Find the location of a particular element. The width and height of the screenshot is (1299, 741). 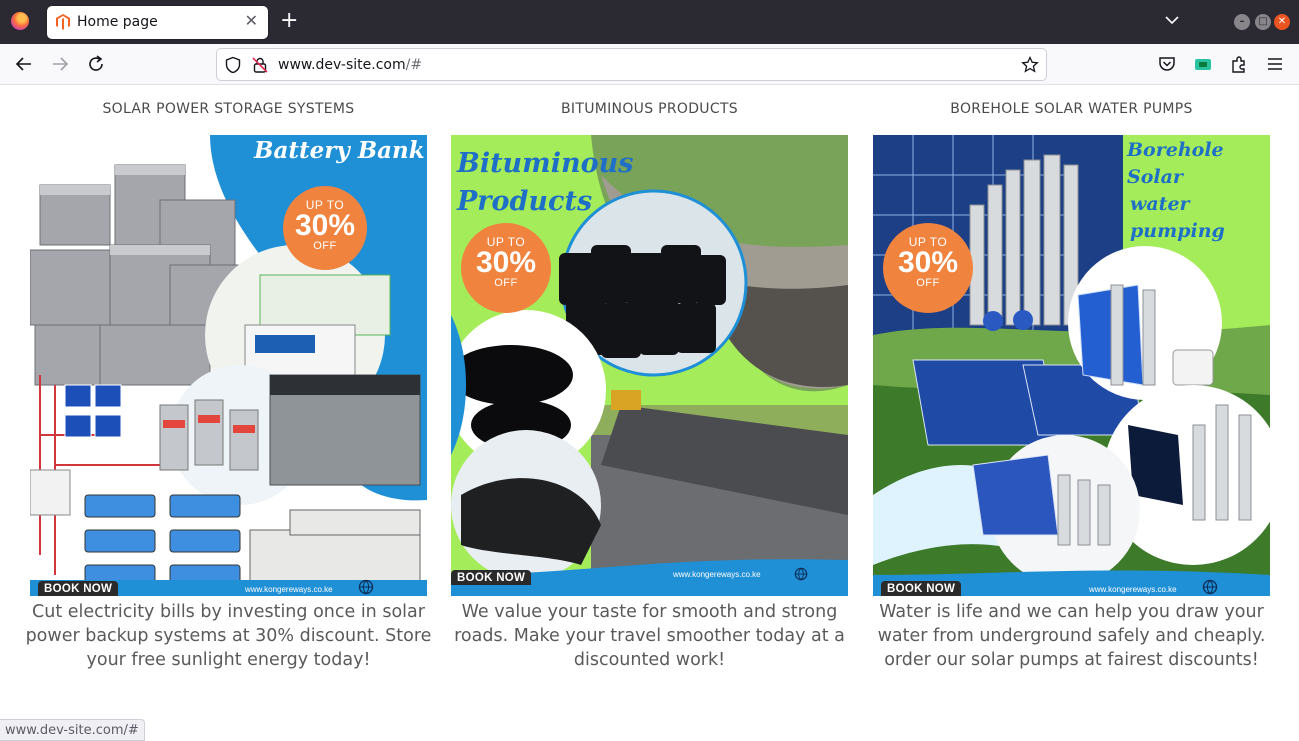

address-bar: www.dev-site.com/# is located at coordinates (631, 64).